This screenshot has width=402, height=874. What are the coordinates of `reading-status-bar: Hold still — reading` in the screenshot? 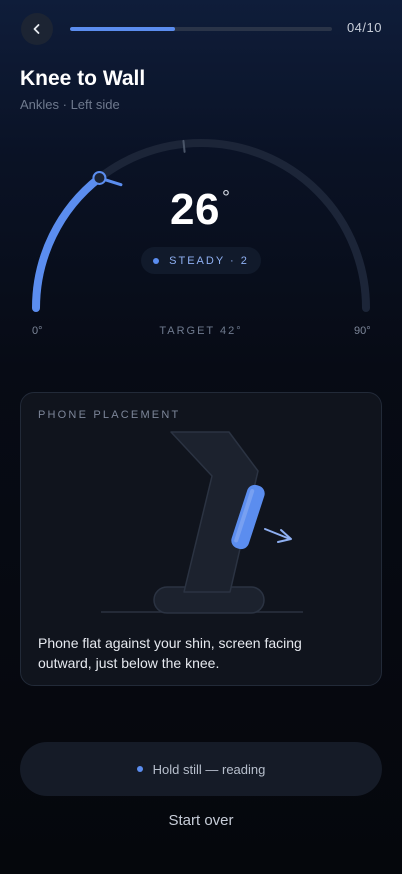 It's located at (201, 769).